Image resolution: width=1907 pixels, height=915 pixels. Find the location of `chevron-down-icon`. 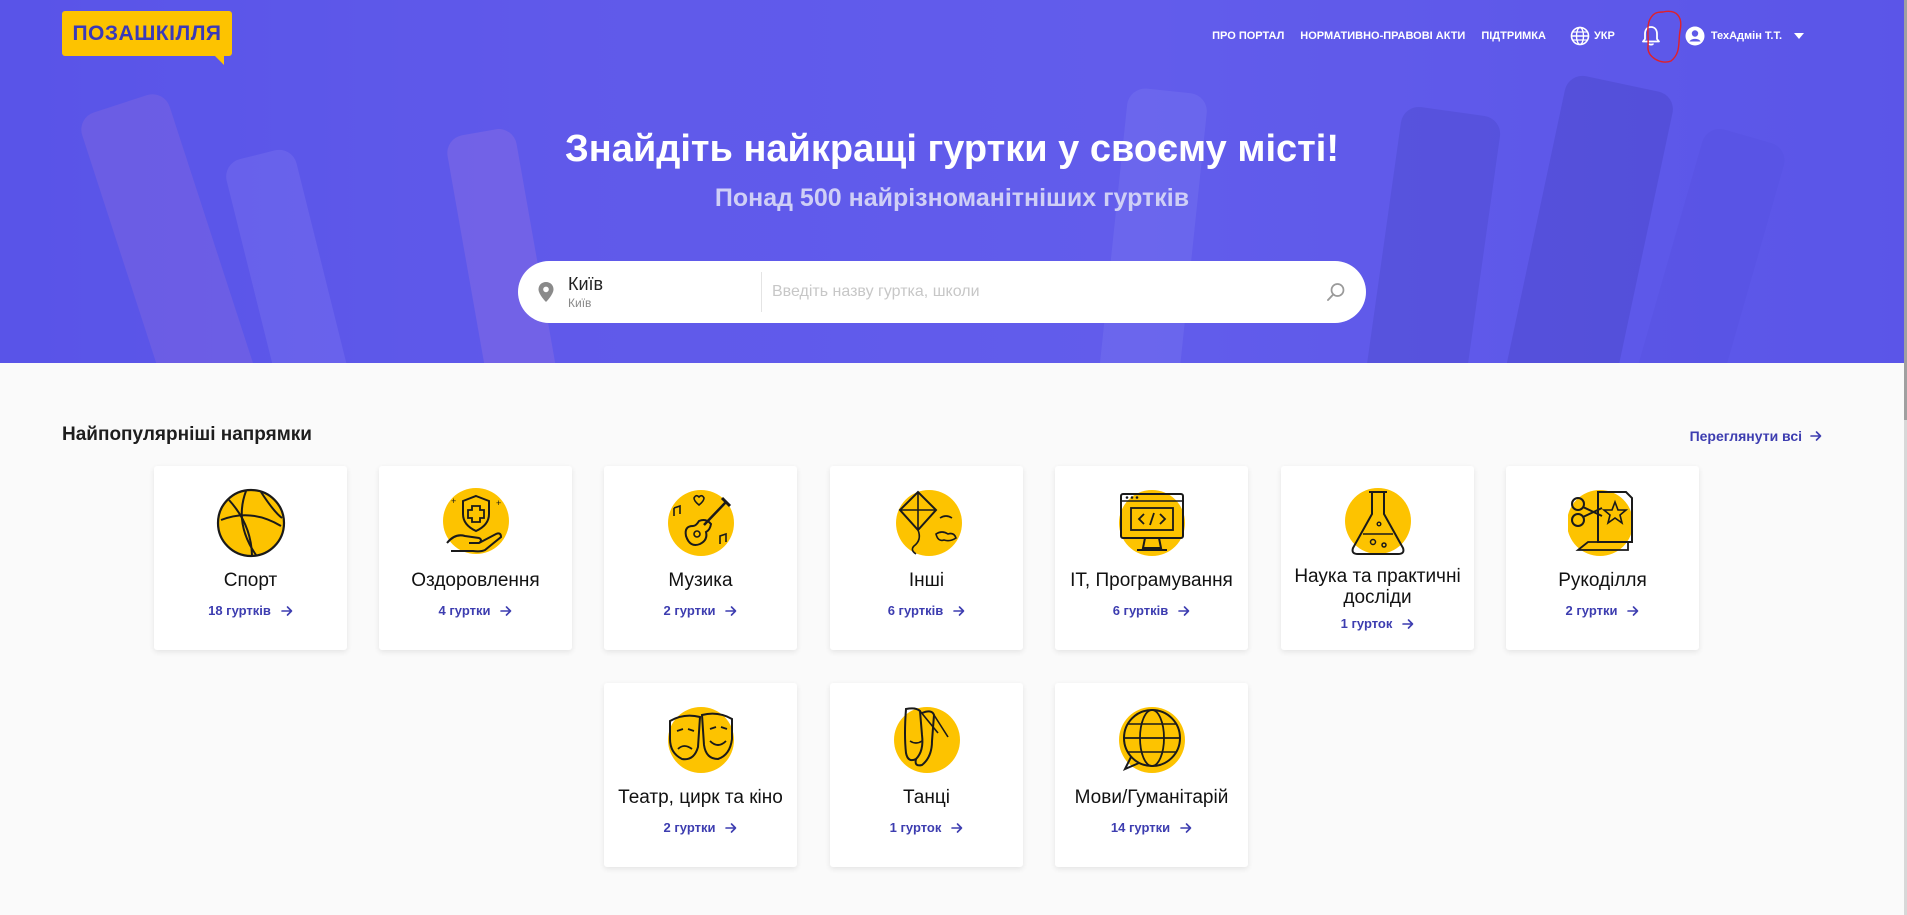

chevron-down-icon is located at coordinates (1799, 36).